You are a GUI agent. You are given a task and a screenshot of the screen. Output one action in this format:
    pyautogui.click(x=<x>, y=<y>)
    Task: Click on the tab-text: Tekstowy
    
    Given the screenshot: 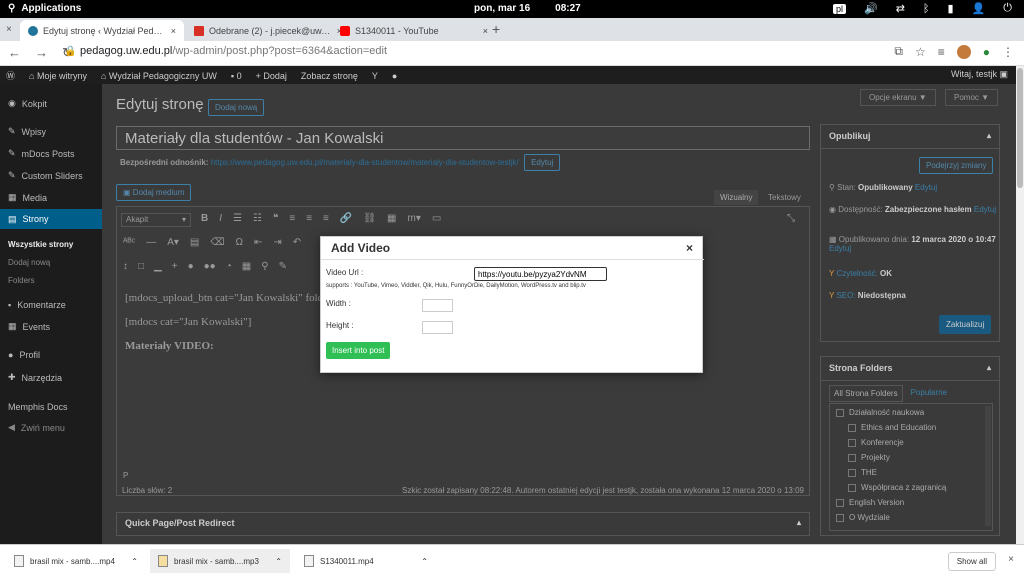 What is the action you would take?
    pyautogui.click(x=784, y=197)
    